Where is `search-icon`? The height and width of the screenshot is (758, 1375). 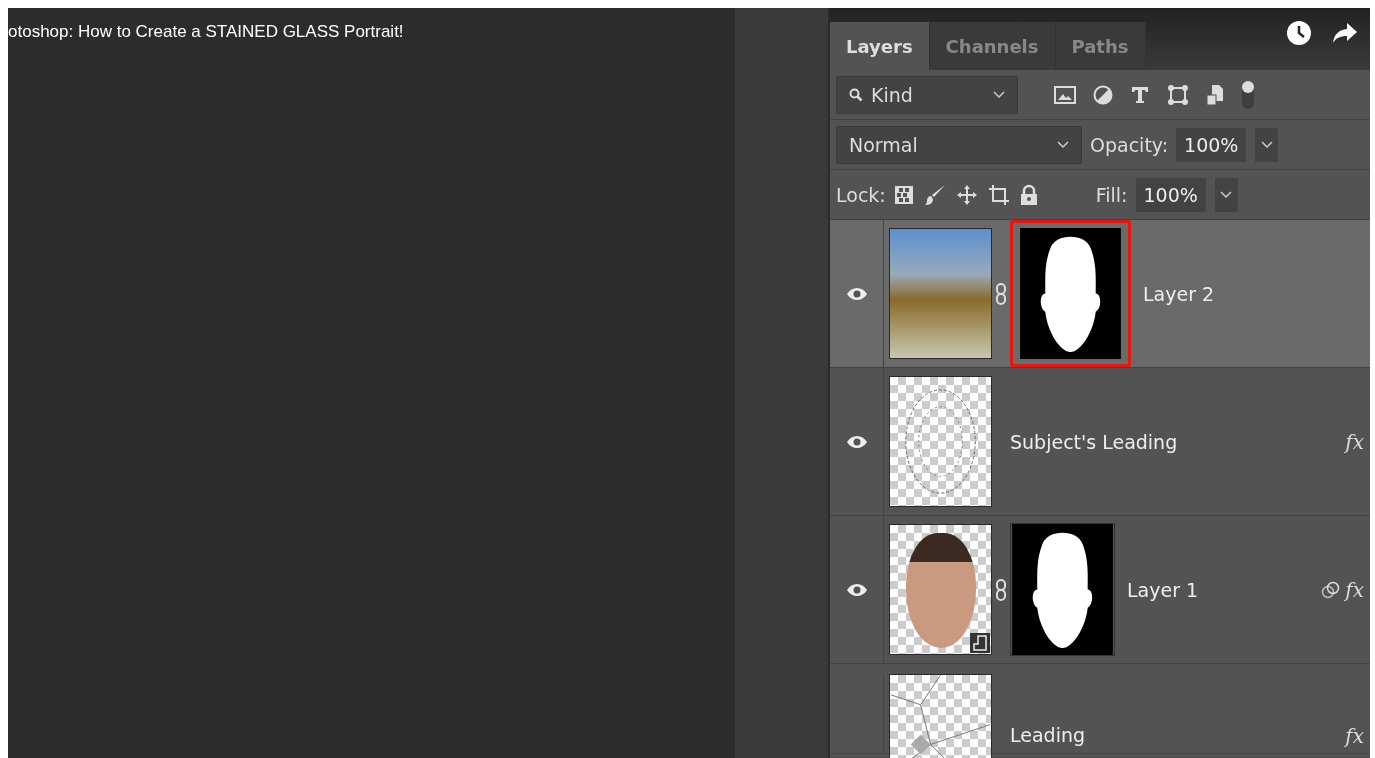
search-icon is located at coordinates (856, 94).